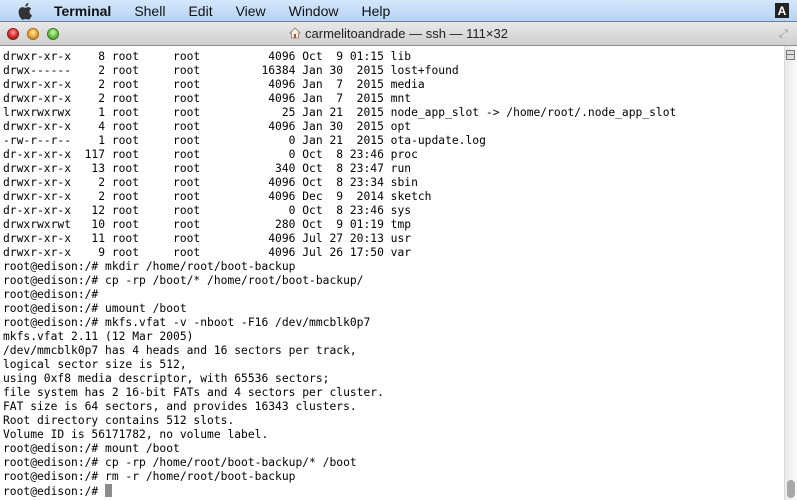 Image resolution: width=797 pixels, height=500 pixels. What do you see at coordinates (314, 11) in the screenshot?
I see `menu-window: Window` at bounding box center [314, 11].